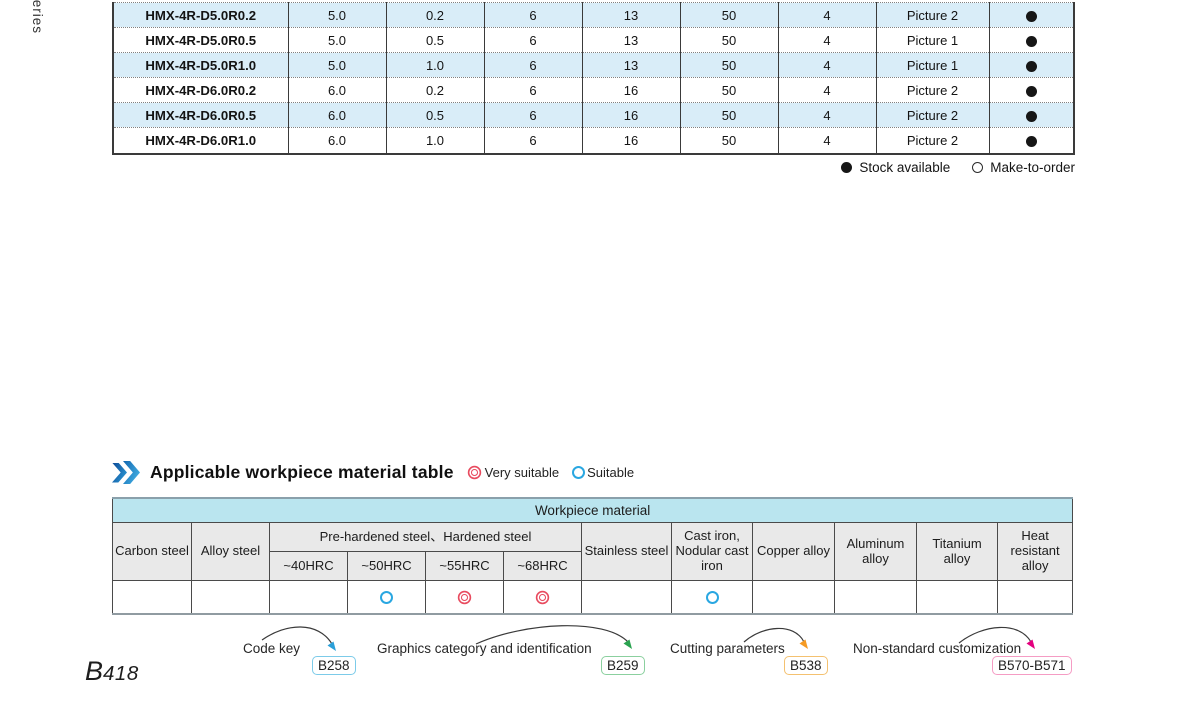 The width and height of the screenshot is (1186, 704). Describe the element at coordinates (592, 510) in the screenshot. I see `workpiece-material-header: Workpiece material` at that location.